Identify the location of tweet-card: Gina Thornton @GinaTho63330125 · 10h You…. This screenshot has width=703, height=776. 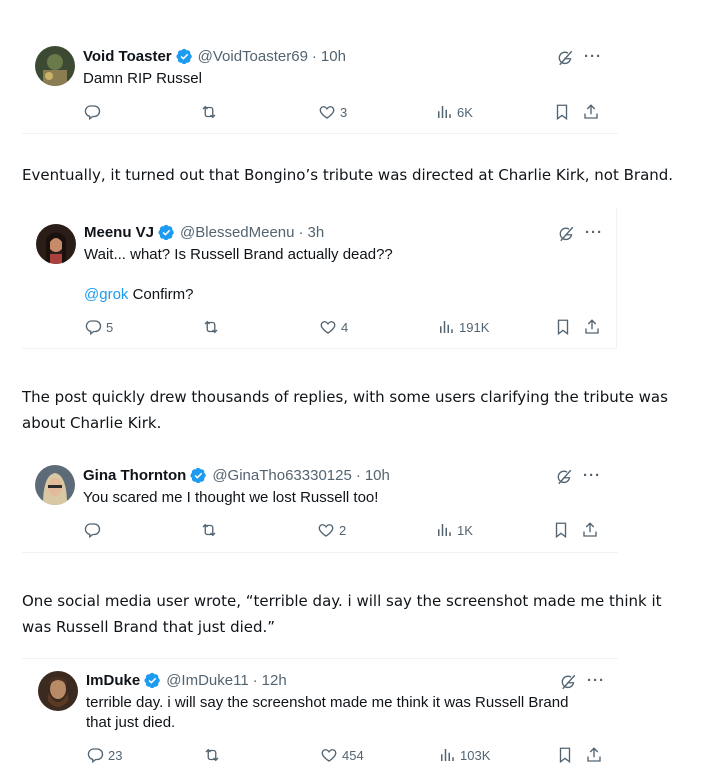
(320, 501).